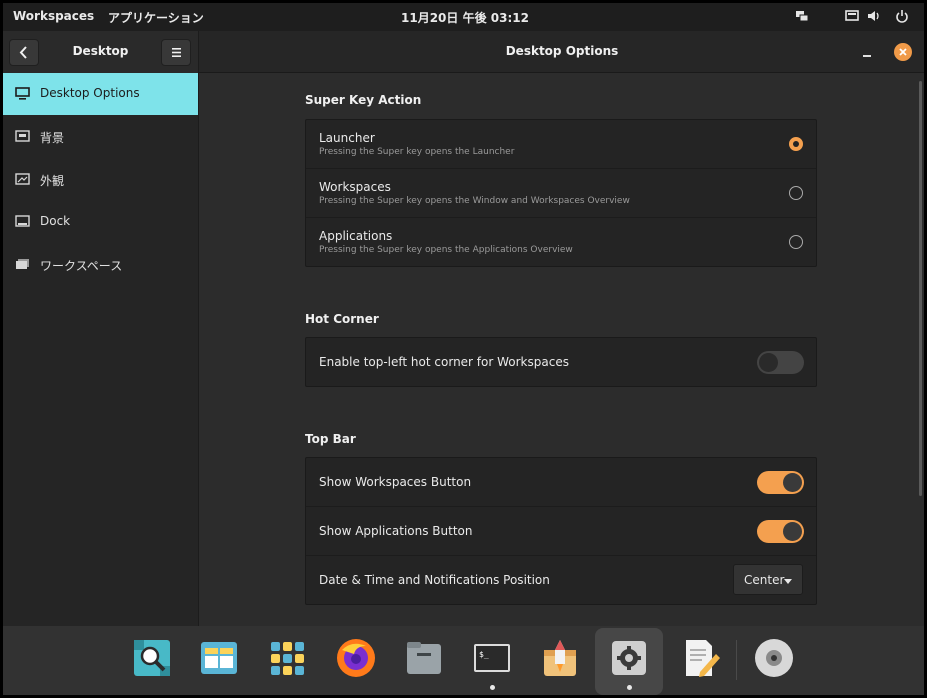 The image size is (927, 698). Describe the element at coordinates (629, 658) in the screenshot. I see `settings-app-icon` at that location.